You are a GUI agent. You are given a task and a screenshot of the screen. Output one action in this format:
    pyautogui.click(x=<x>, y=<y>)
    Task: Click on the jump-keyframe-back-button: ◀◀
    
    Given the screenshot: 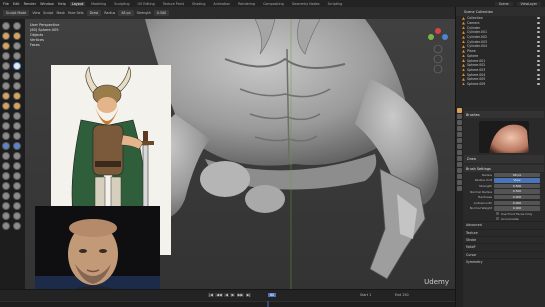 What is the action you would take?
    pyautogui.click(x=219, y=295)
    